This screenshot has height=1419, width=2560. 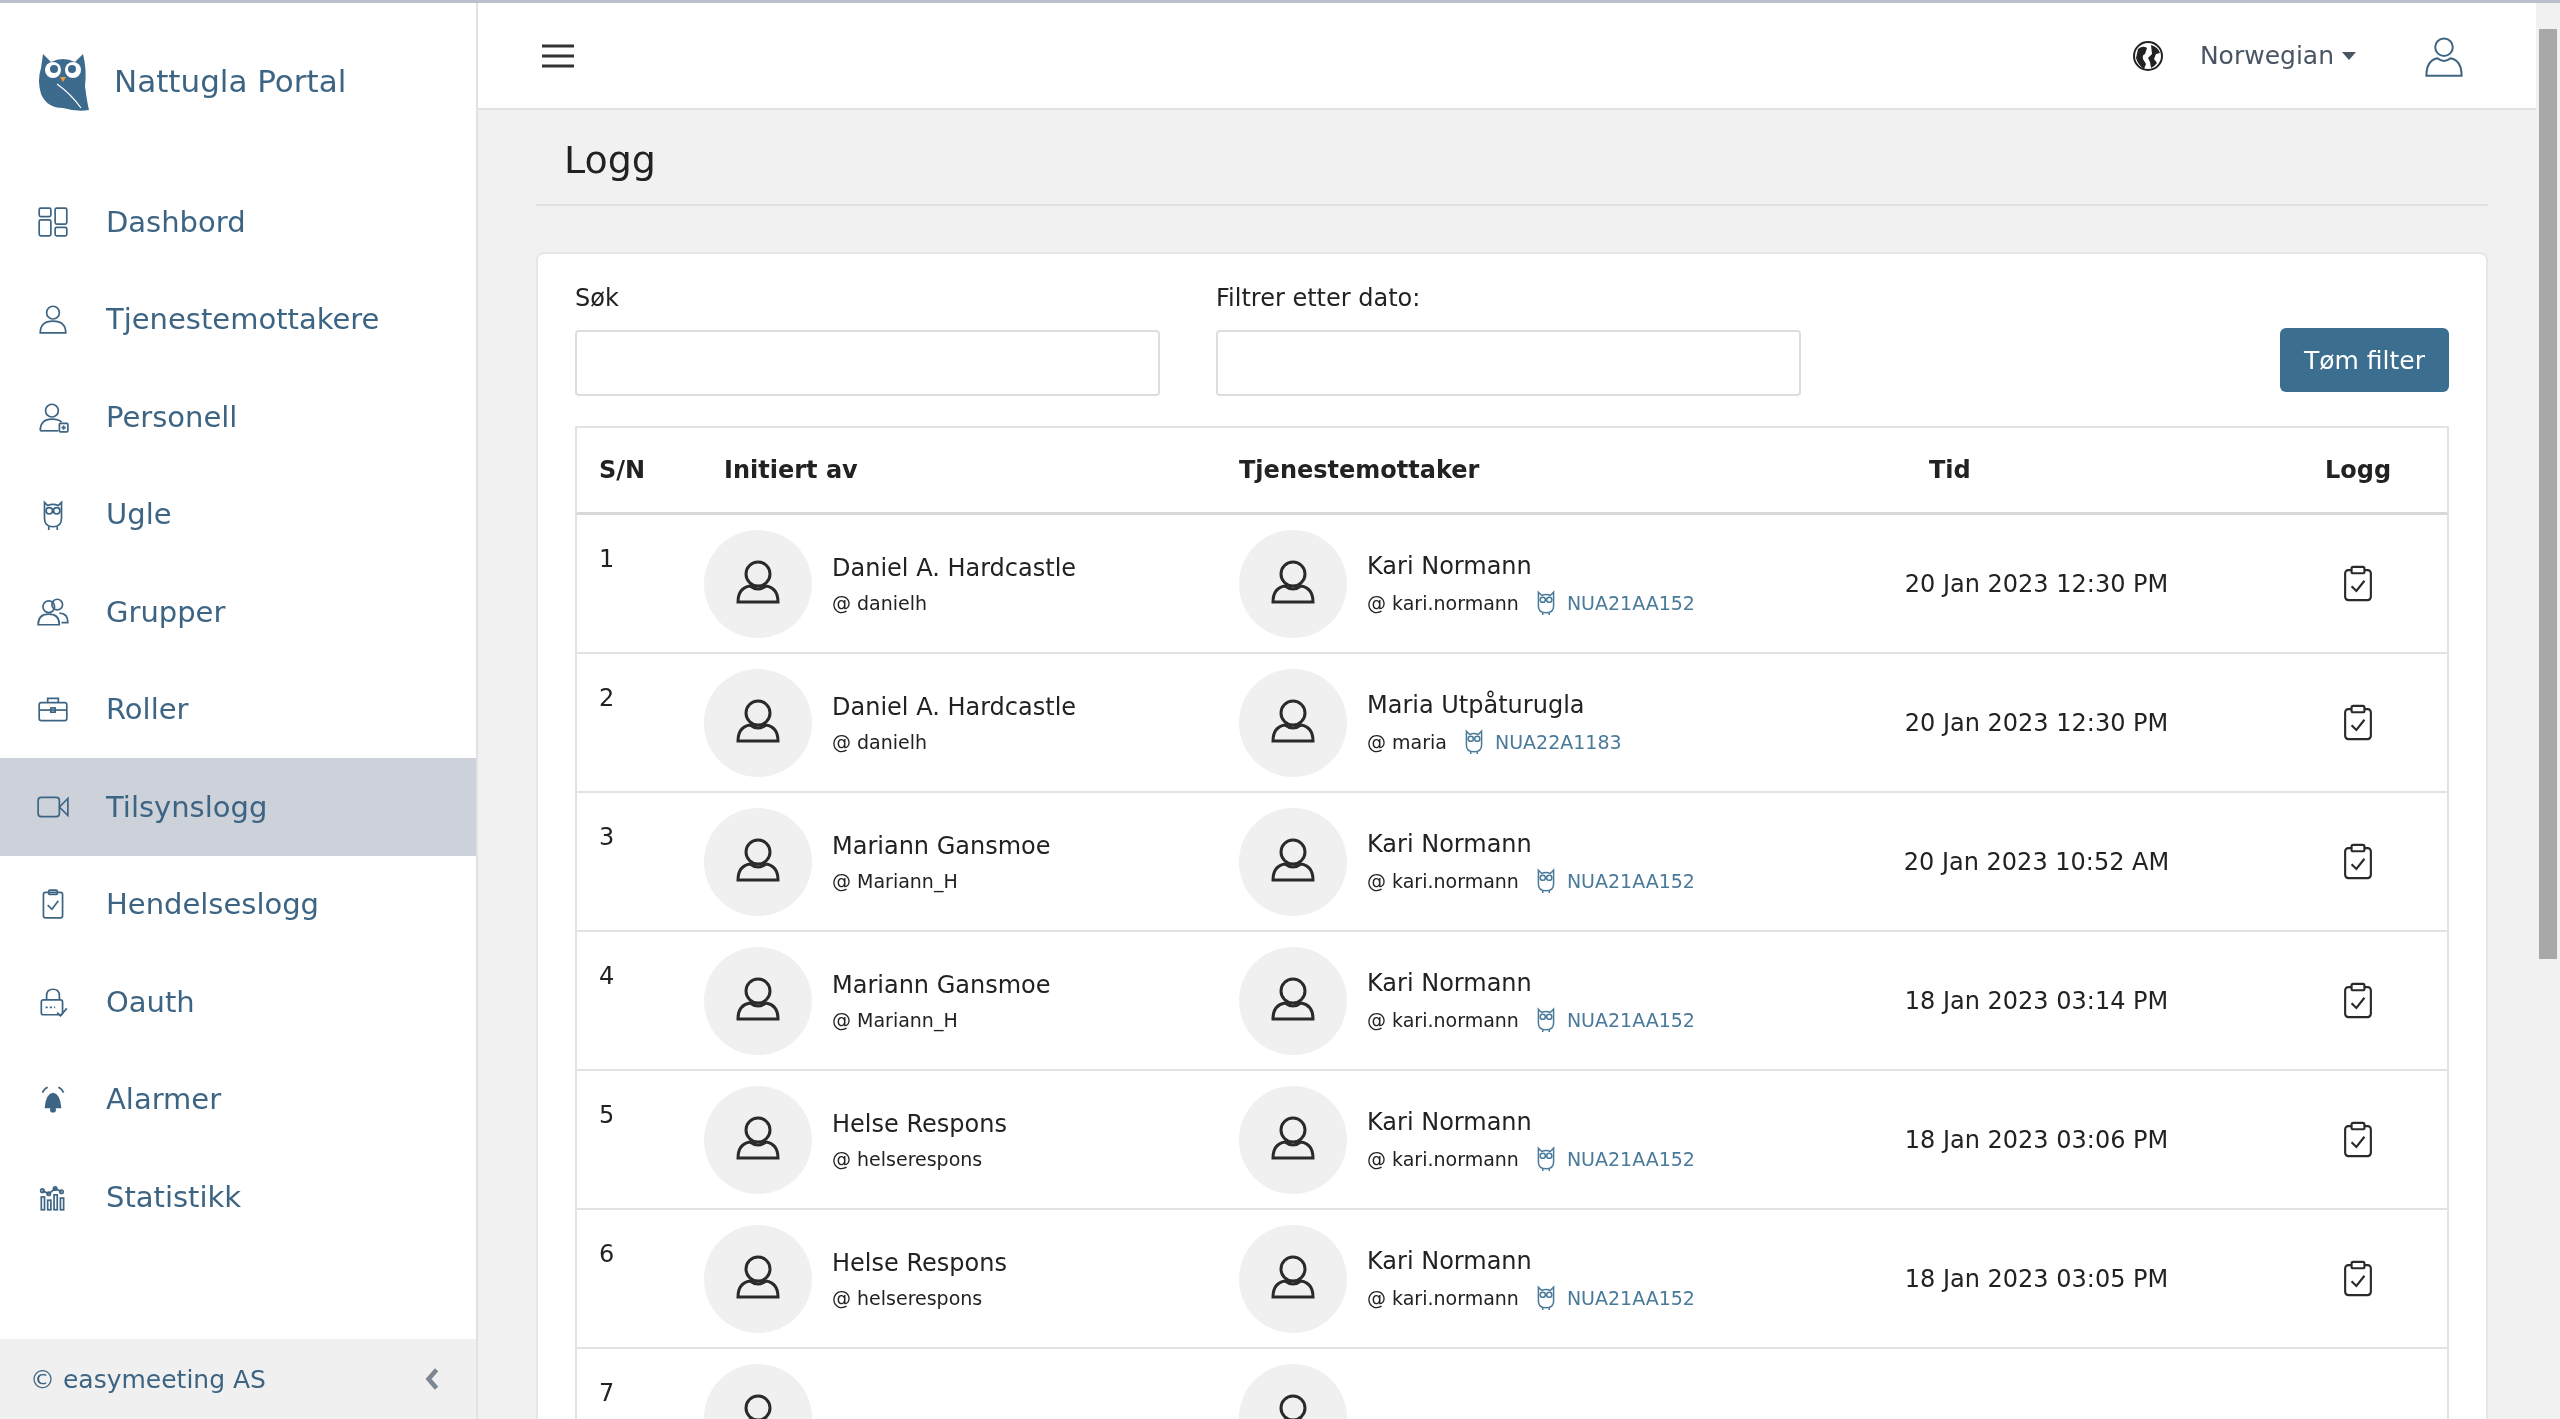 What do you see at coordinates (1407, 741) in the screenshot?
I see `username: @ maria` at bounding box center [1407, 741].